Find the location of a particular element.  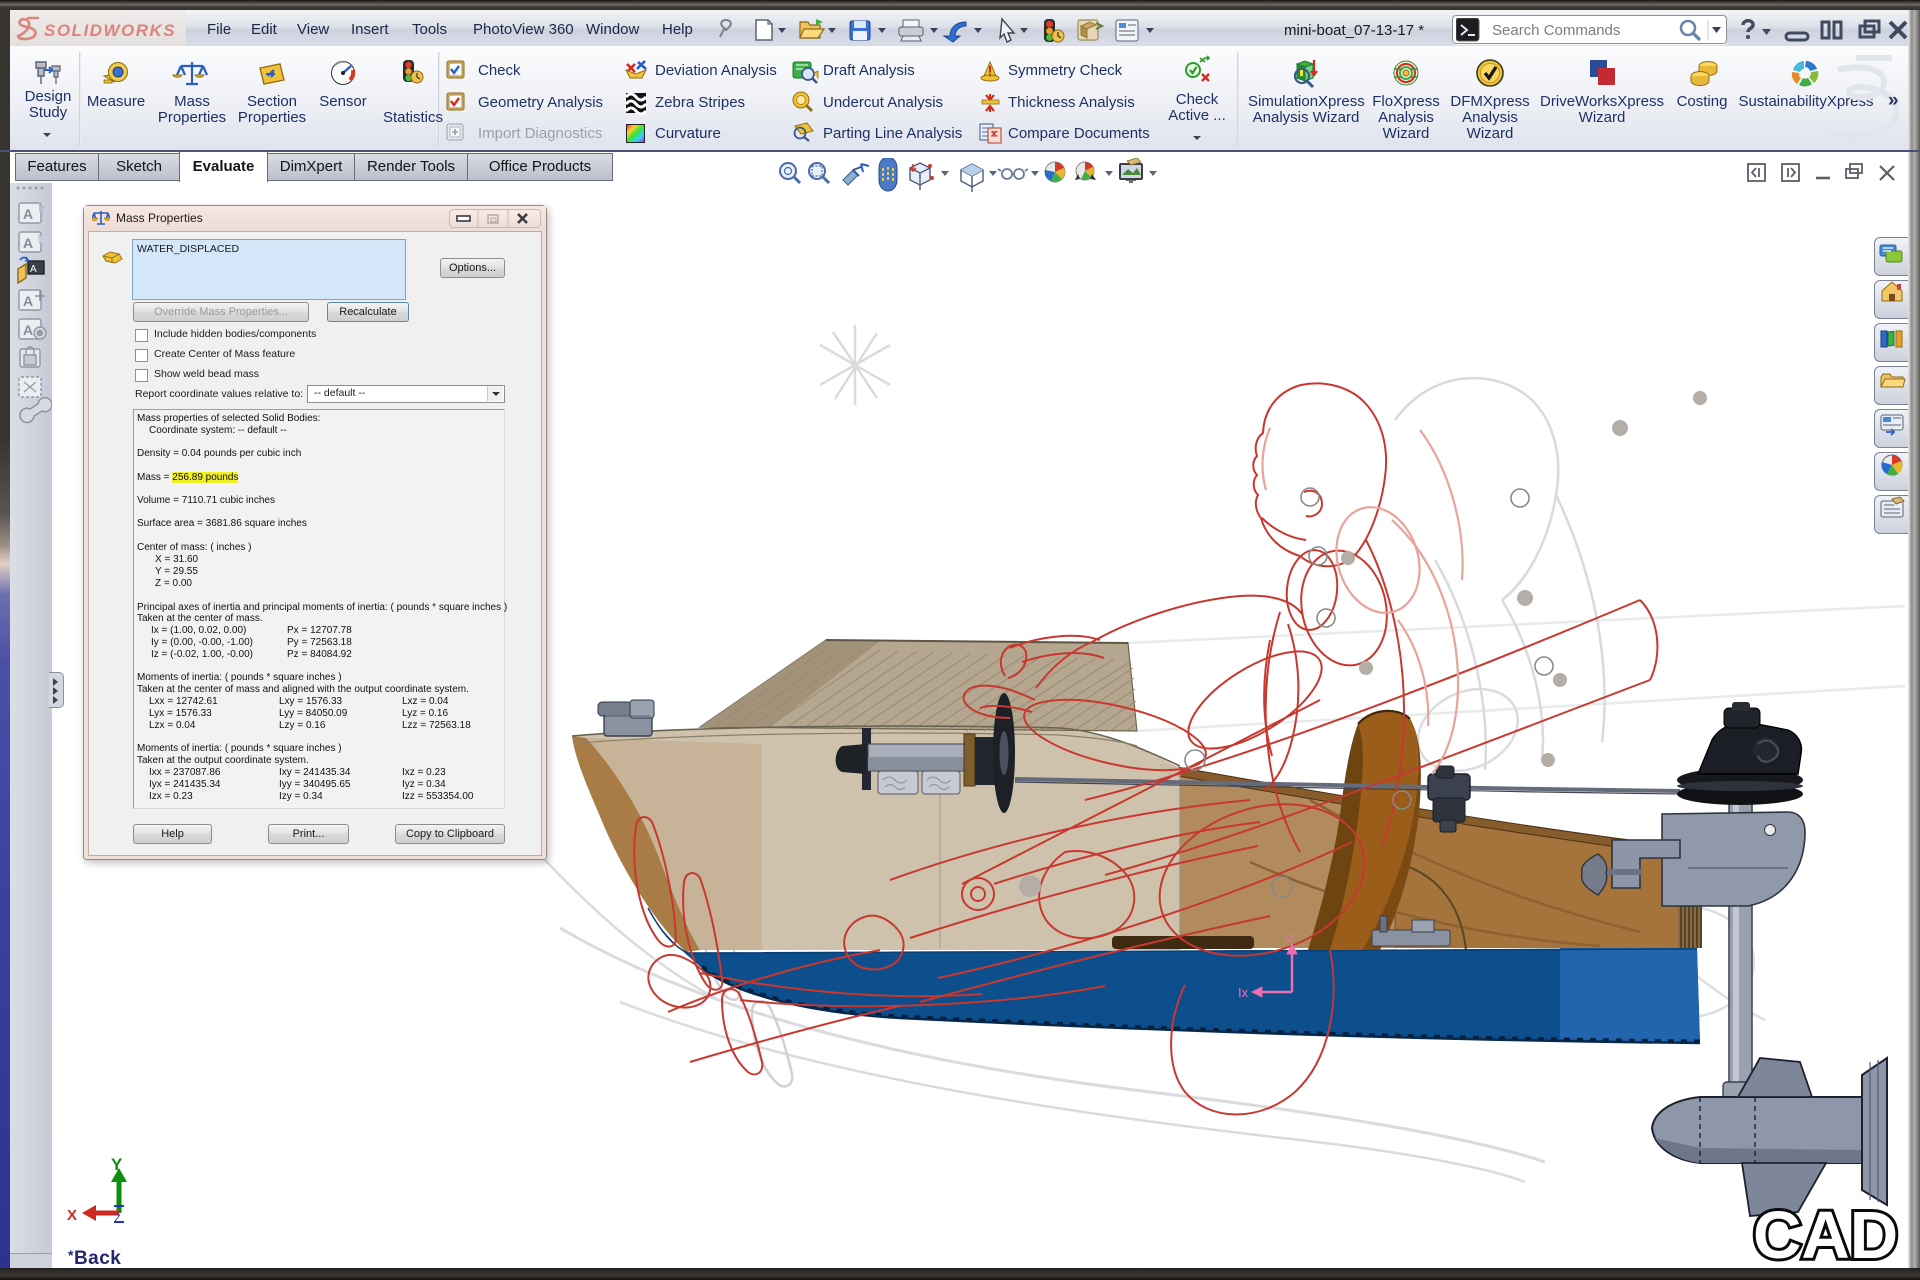

svg-text: X is located at coordinates (72, 1215).